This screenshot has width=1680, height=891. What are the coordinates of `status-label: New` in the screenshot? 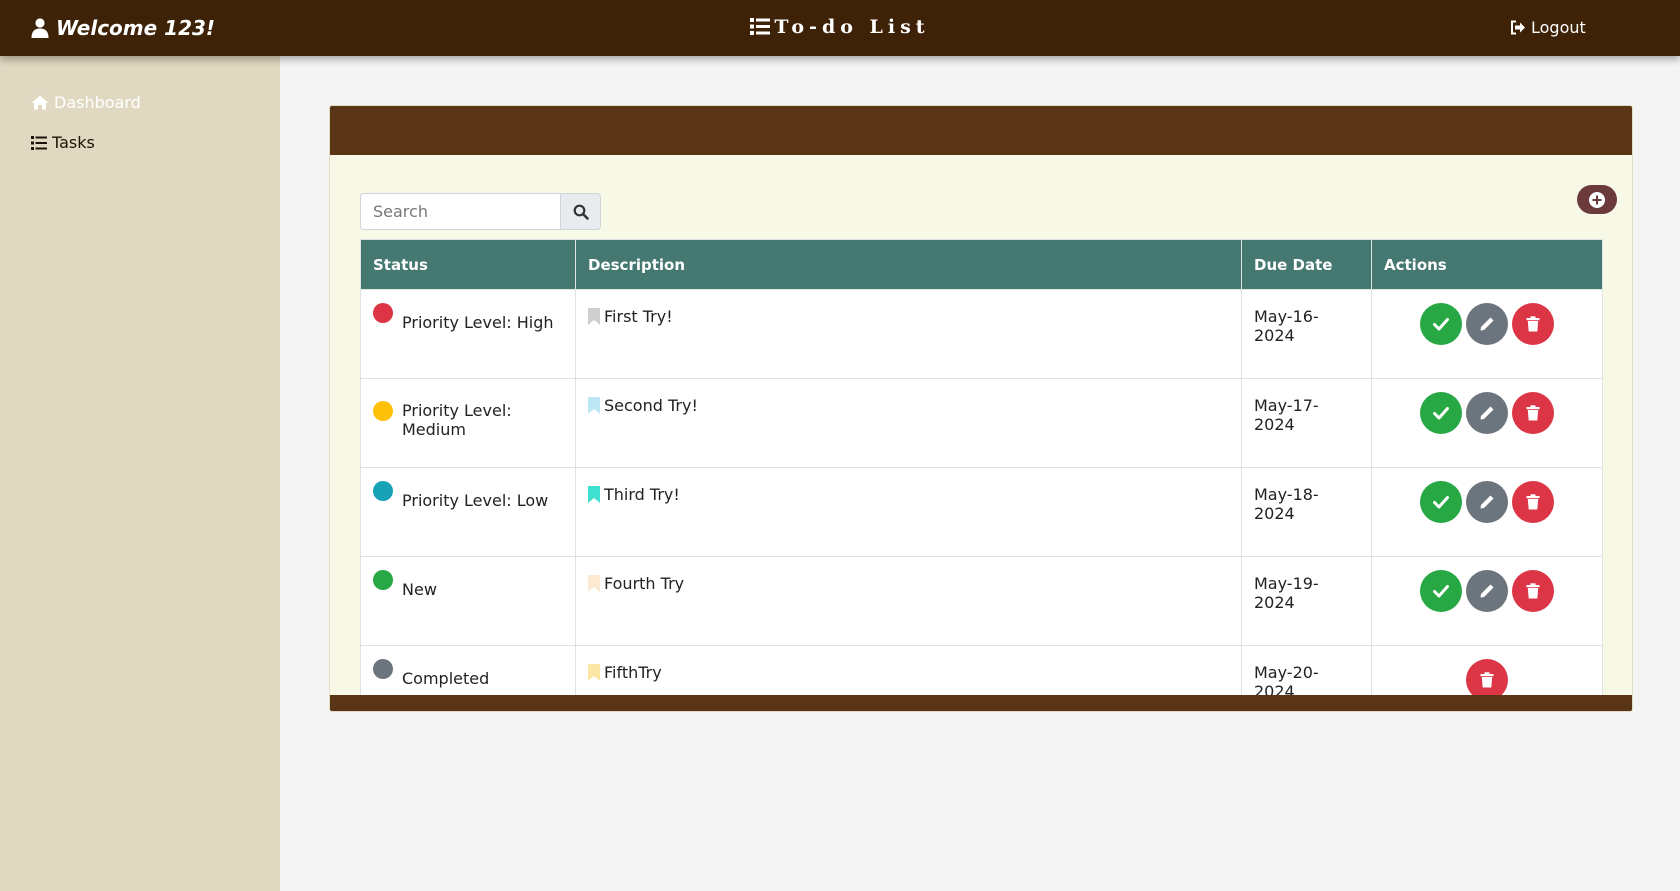 It's located at (419, 589).